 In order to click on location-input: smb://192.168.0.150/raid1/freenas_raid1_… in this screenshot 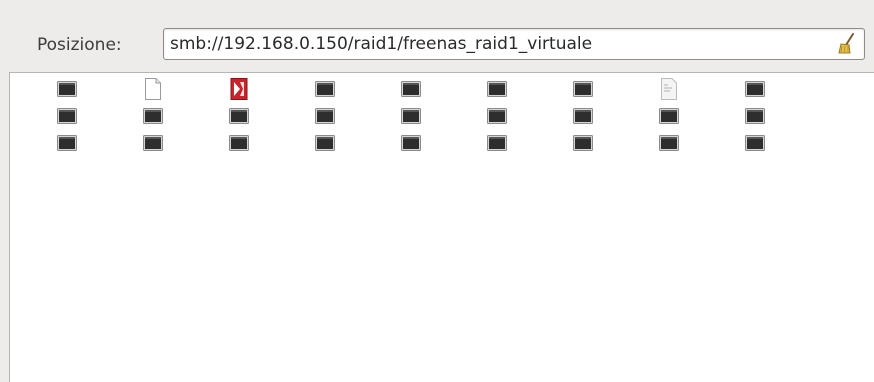, I will do `click(514, 44)`.